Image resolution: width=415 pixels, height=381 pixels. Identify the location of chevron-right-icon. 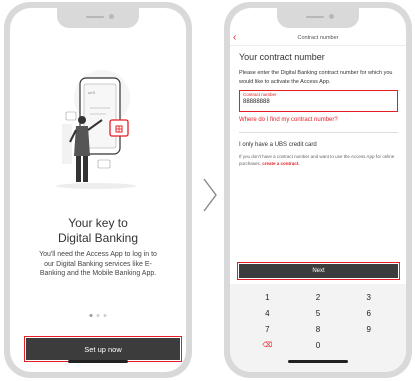
(210, 195).